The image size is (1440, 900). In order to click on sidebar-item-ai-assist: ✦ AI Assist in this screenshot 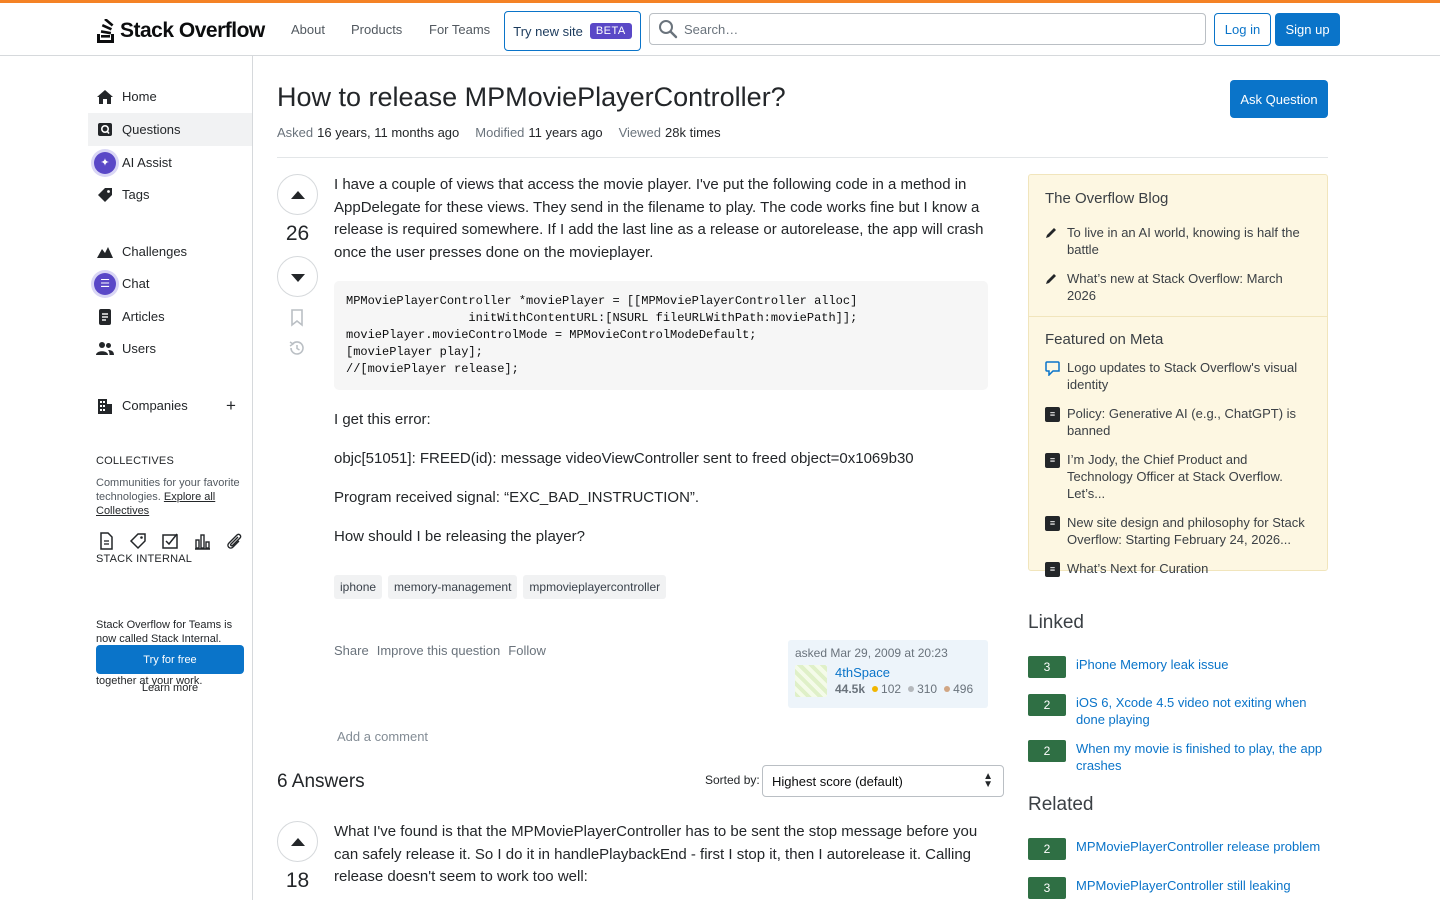, I will do `click(170, 162)`.